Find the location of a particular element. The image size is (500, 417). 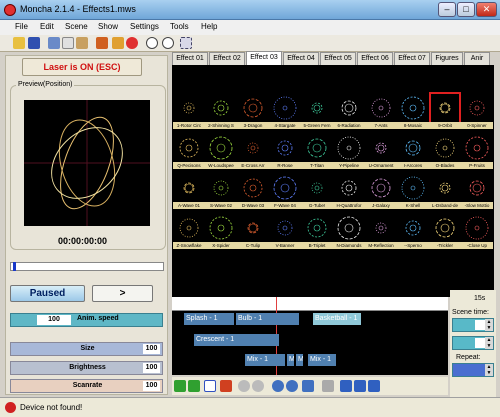

tab-effect-06: Effect 06 is located at coordinates (375, 58).